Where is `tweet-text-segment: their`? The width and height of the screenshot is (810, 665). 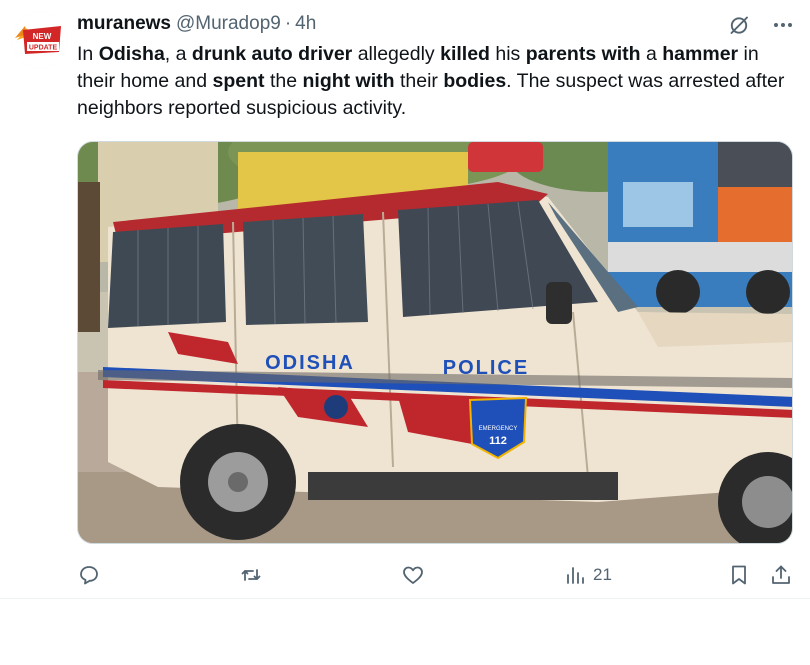 tweet-text-segment: their is located at coordinates (419, 81).